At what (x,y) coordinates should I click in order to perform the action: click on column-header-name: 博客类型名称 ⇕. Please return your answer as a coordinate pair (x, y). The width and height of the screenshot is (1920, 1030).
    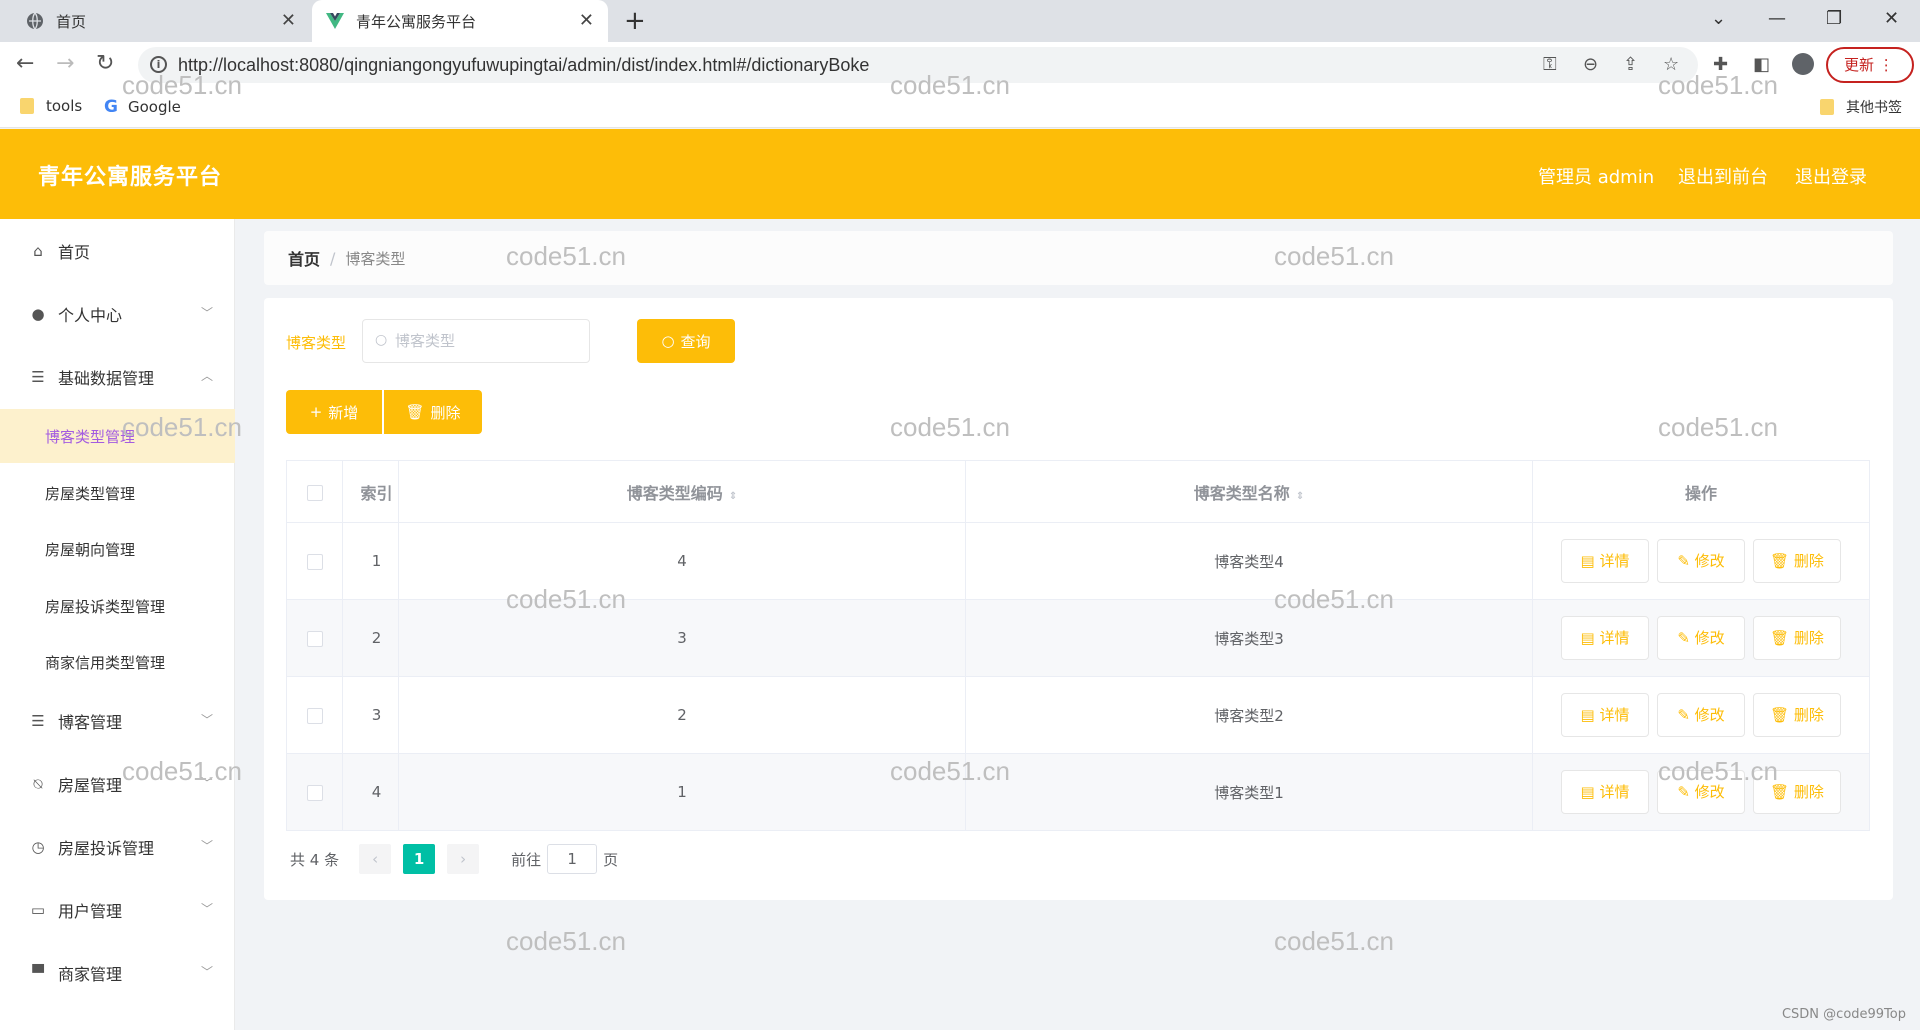
    Looking at the image, I should click on (1249, 491).